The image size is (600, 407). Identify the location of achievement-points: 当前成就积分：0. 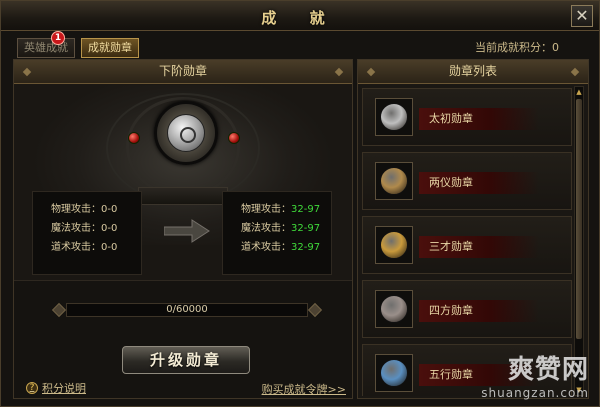
(517, 47).